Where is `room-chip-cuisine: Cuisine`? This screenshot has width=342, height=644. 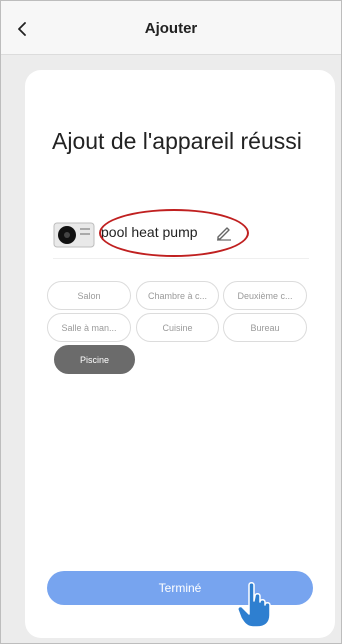 room-chip-cuisine: Cuisine is located at coordinates (177, 327).